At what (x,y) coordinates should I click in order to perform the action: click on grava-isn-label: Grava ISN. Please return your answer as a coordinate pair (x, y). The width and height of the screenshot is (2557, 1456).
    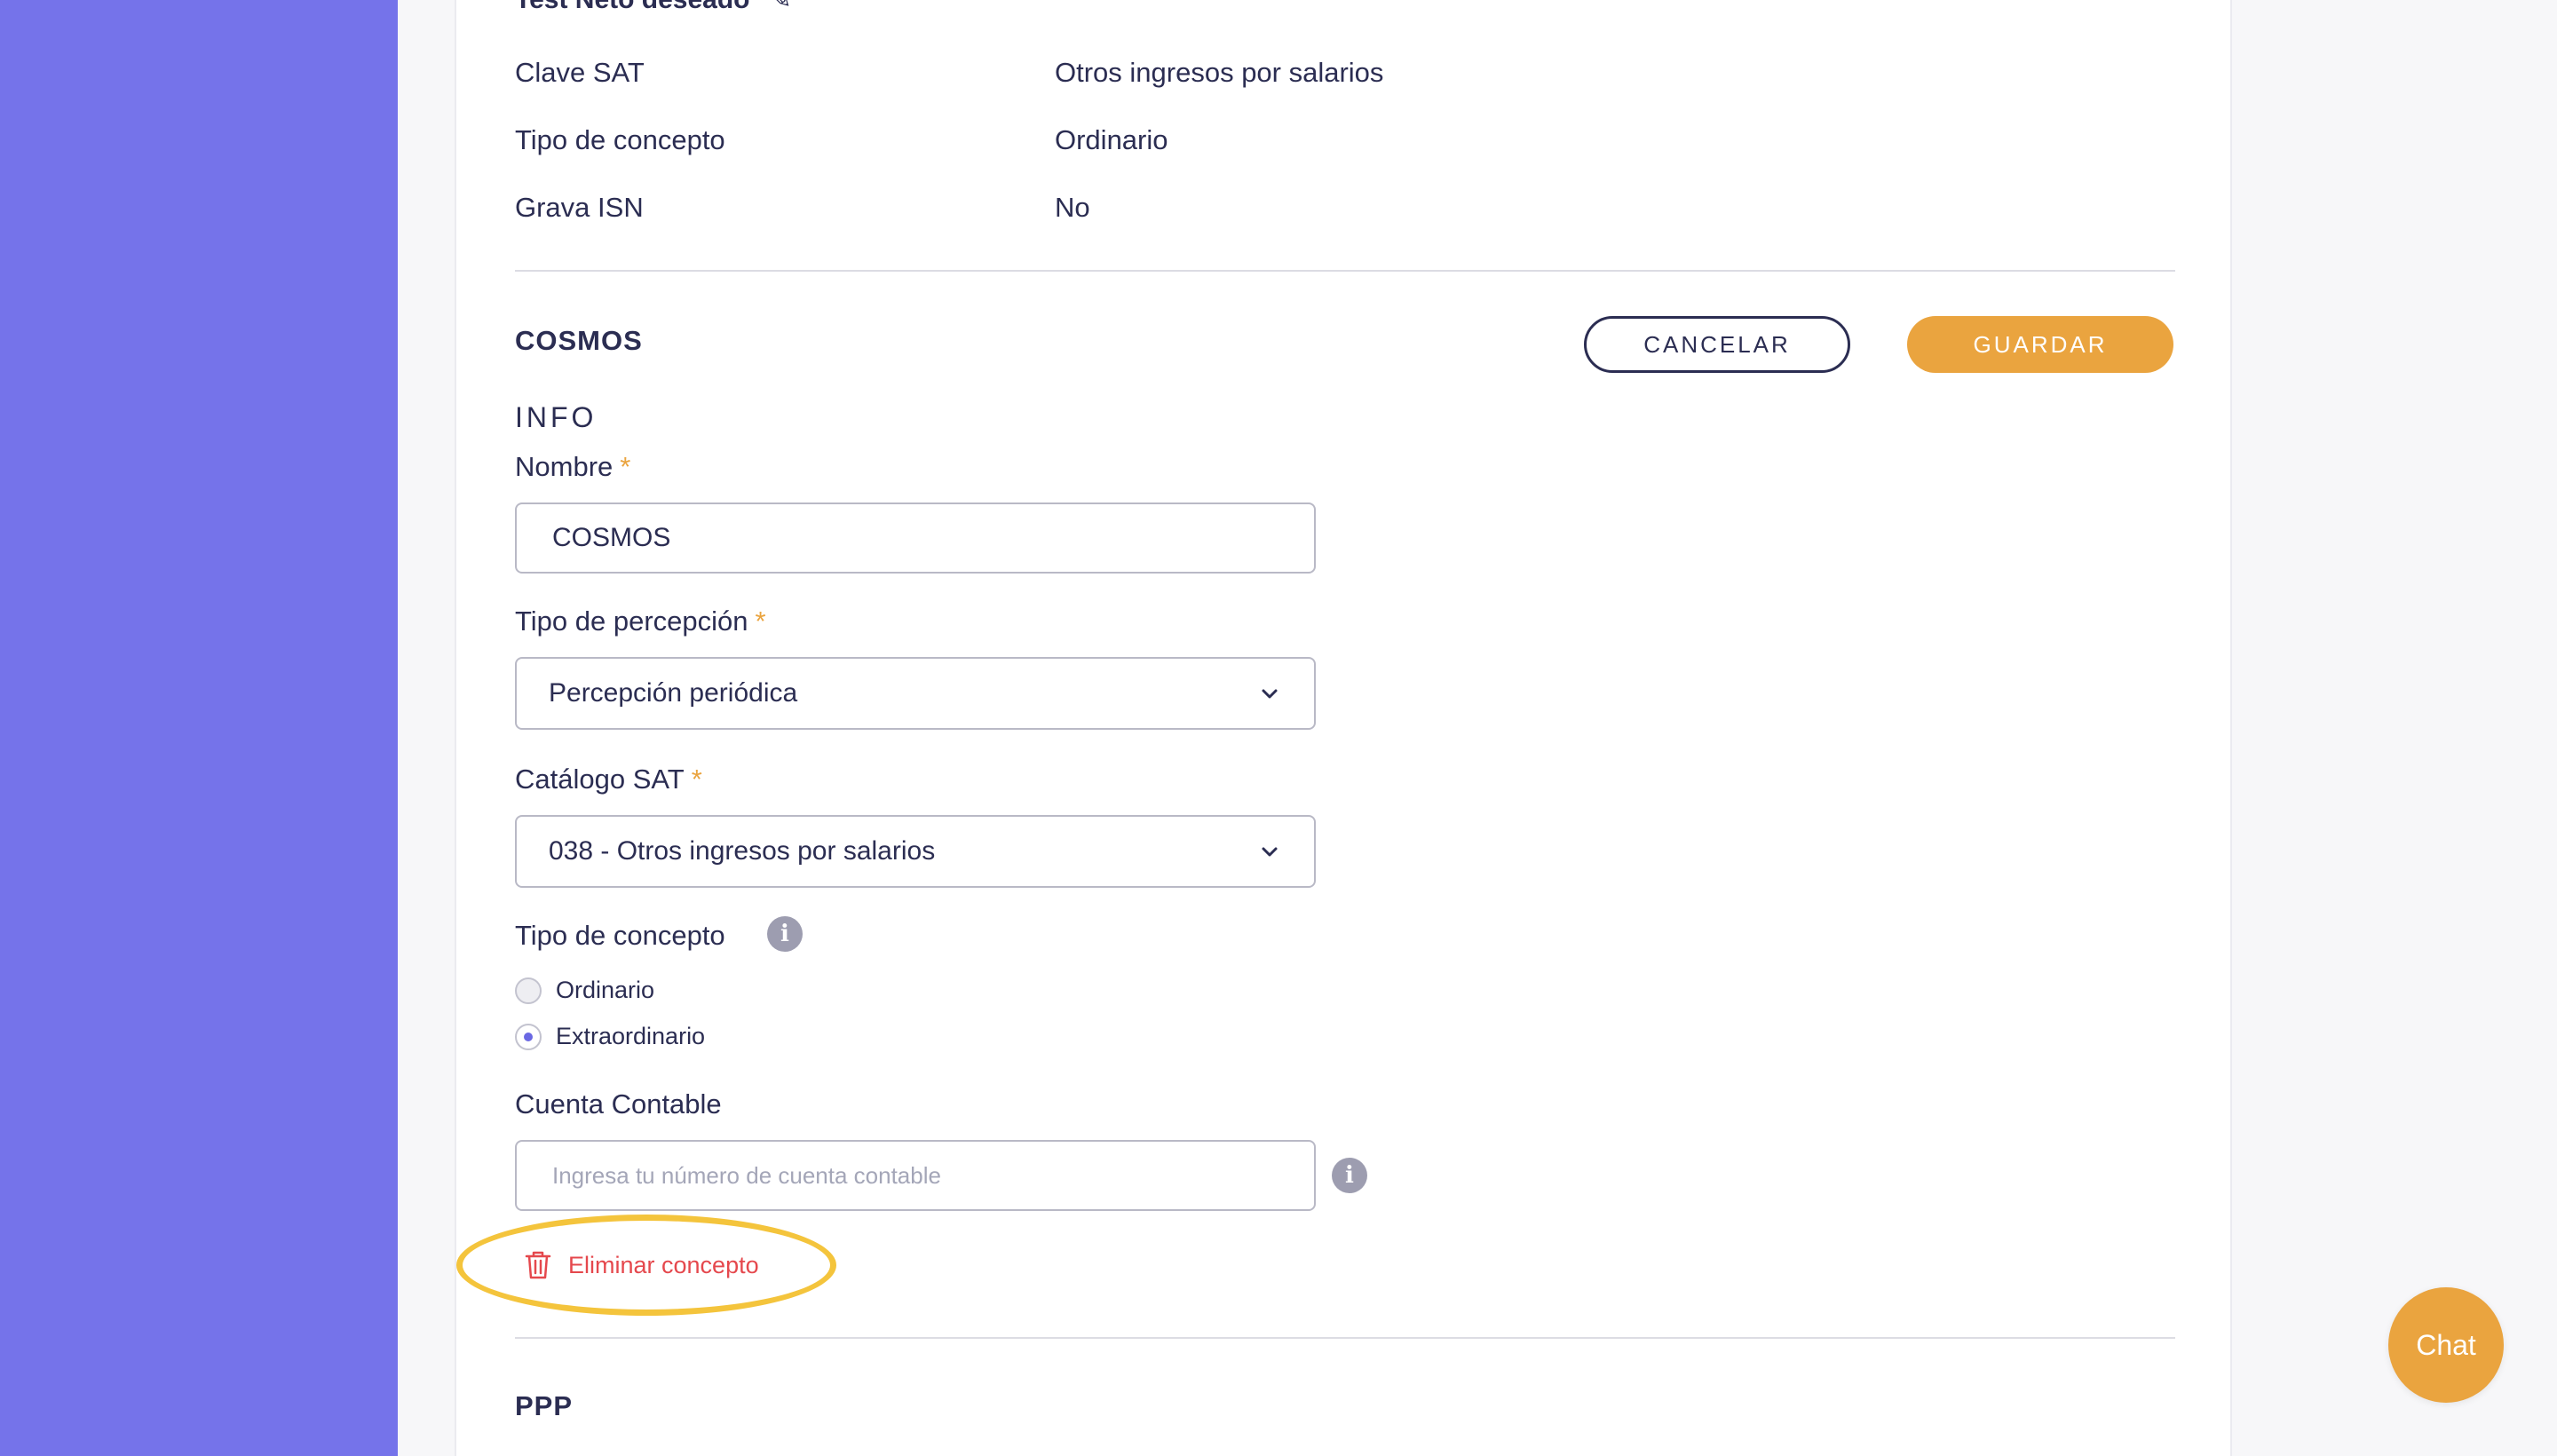
    Looking at the image, I should click on (579, 207).